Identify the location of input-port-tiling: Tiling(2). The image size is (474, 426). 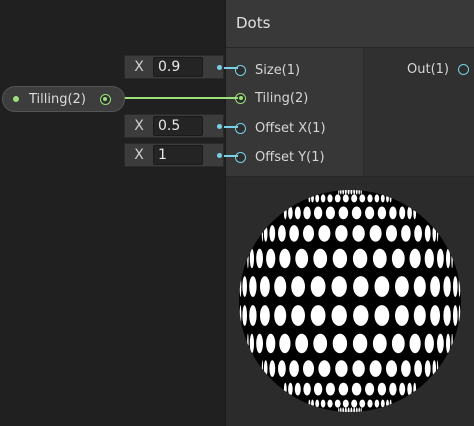
(271, 98).